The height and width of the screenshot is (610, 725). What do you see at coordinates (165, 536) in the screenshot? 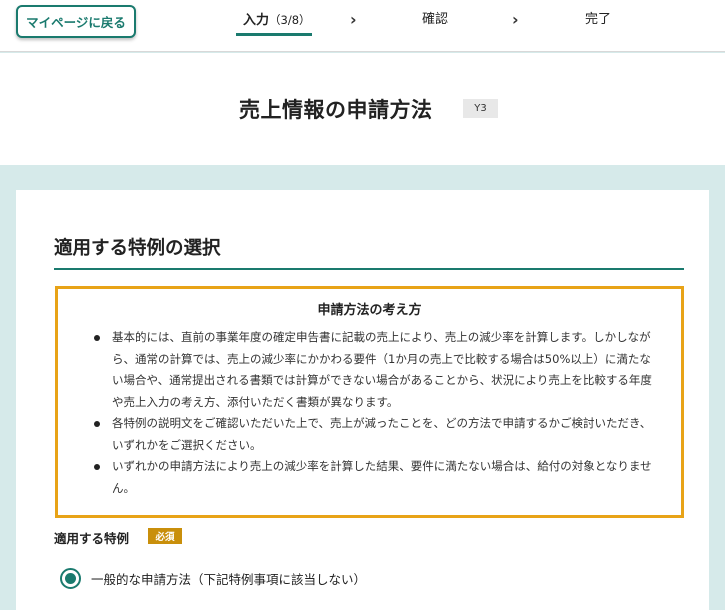
I see `required-badge: 必須` at bounding box center [165, 536].